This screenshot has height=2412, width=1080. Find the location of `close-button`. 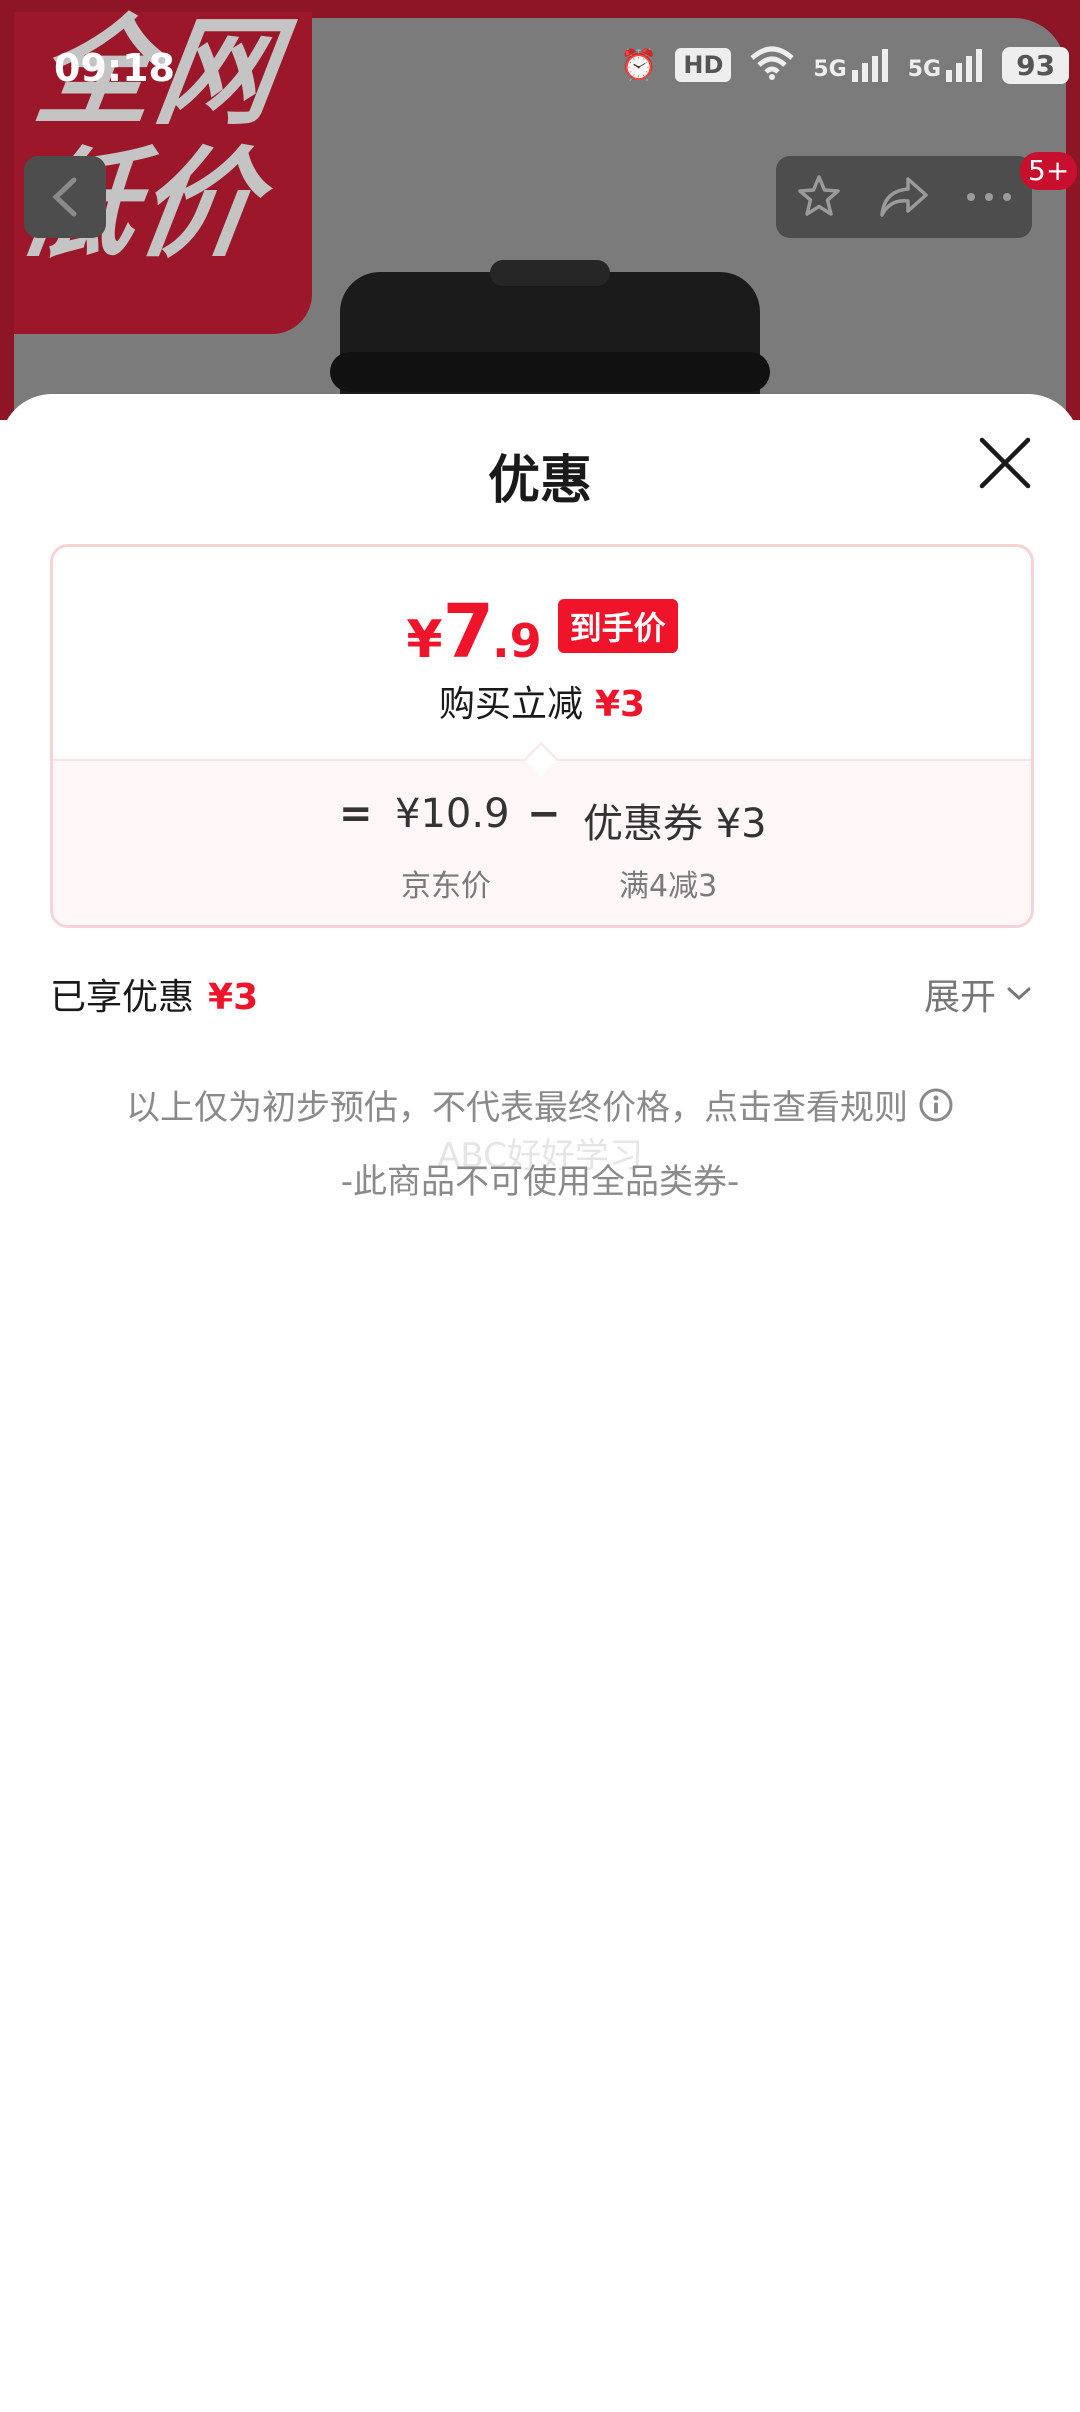

close-button is located at coordinates (1005, 463).